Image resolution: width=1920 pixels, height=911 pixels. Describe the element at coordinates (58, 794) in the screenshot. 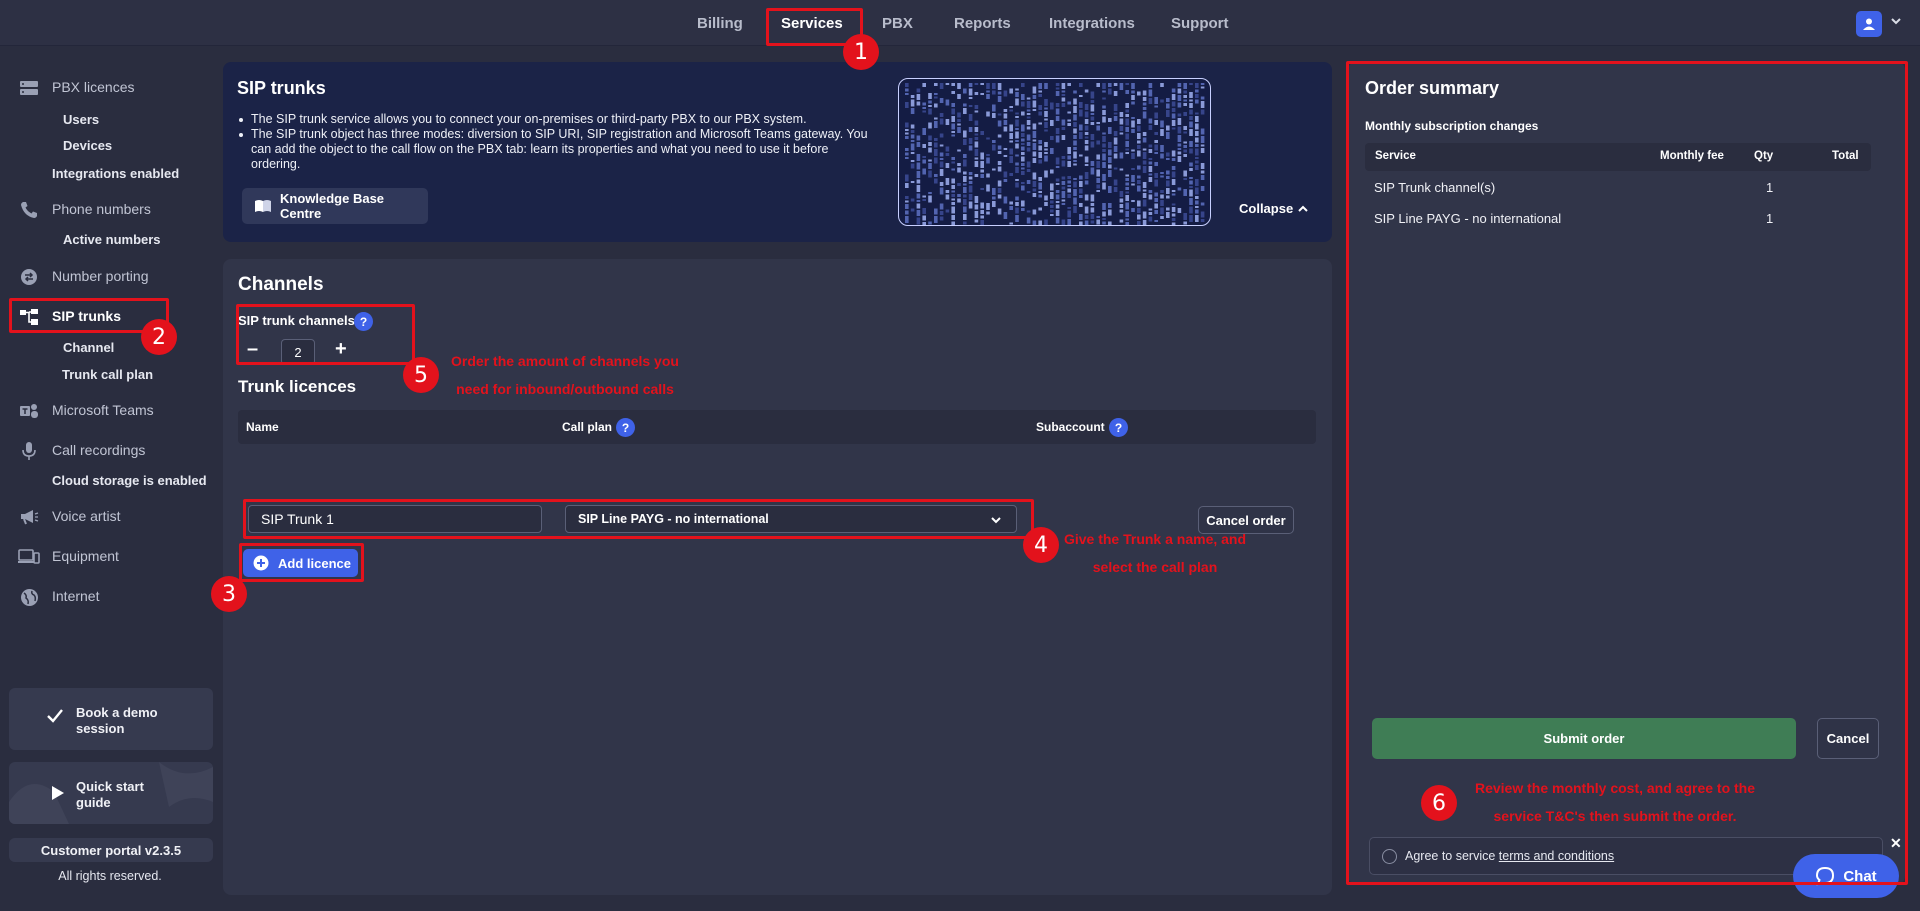

I see `play-icon` at that location.